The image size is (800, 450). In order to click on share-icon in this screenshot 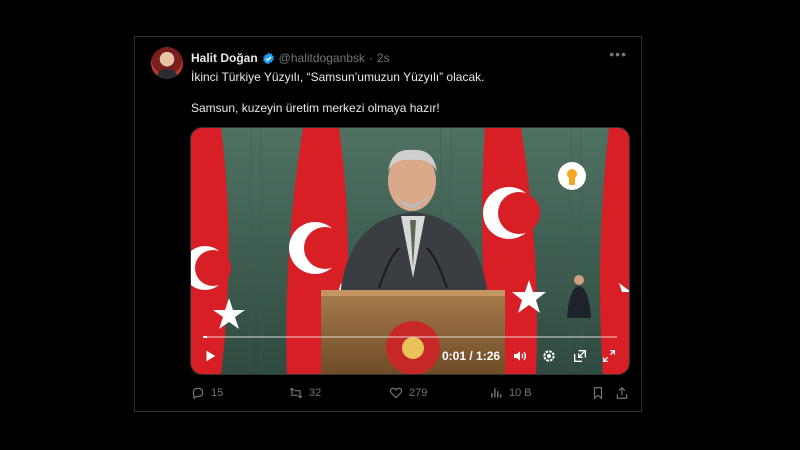, I will do `click(622, 392)`.